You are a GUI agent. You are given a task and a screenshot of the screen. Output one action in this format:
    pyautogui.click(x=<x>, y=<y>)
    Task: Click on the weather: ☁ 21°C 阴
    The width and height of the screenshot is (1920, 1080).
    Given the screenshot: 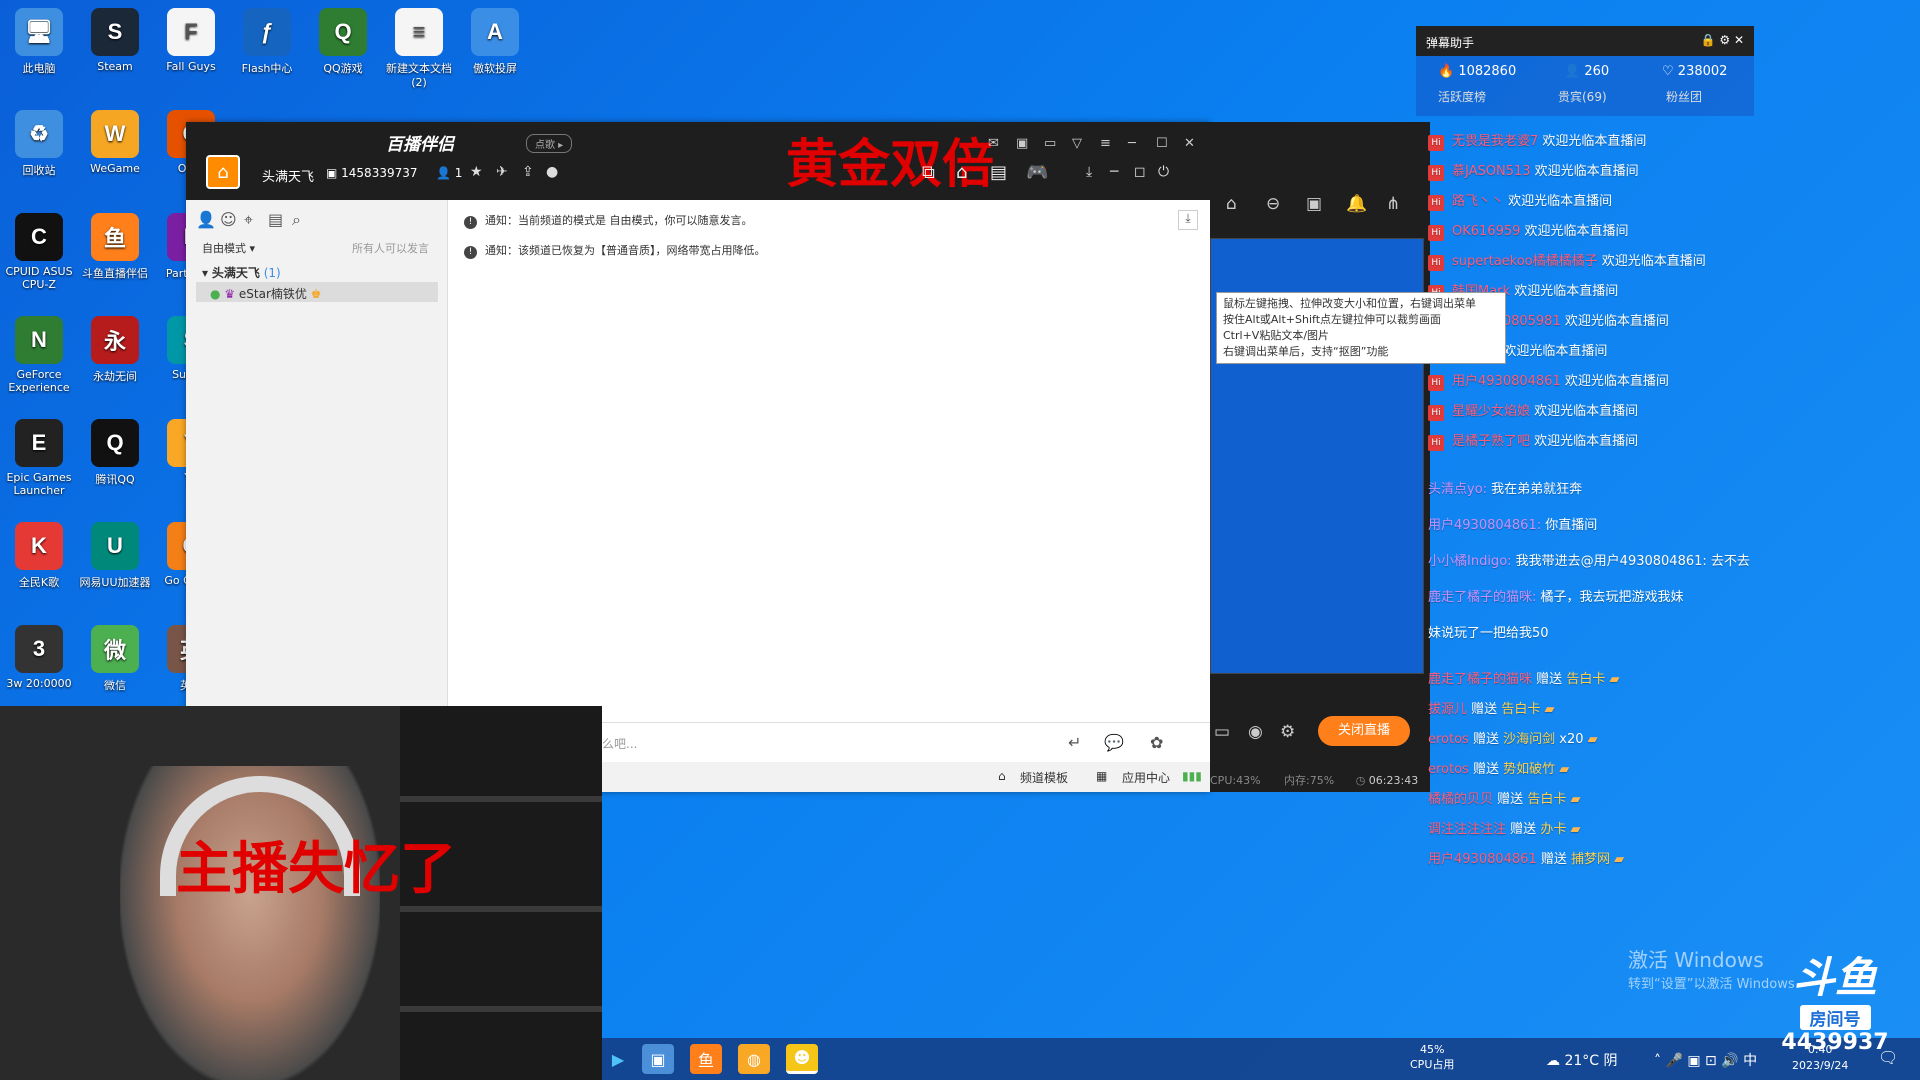 What is the action you would take?
    pyautogui.click(x=1582, y=1060)
    